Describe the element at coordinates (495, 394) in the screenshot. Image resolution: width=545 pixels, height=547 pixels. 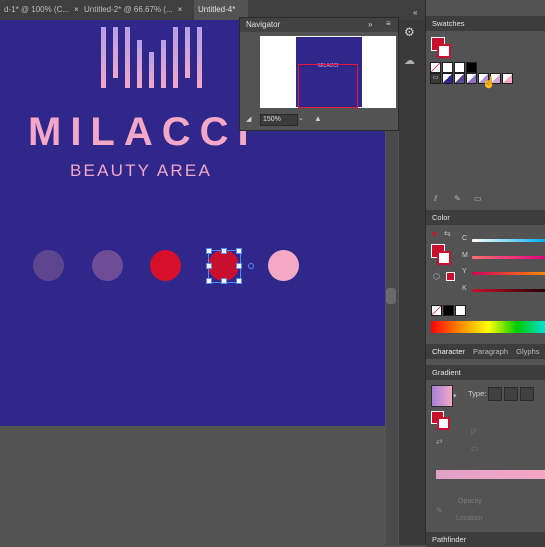
I see `linear-gradient-button` at that location.